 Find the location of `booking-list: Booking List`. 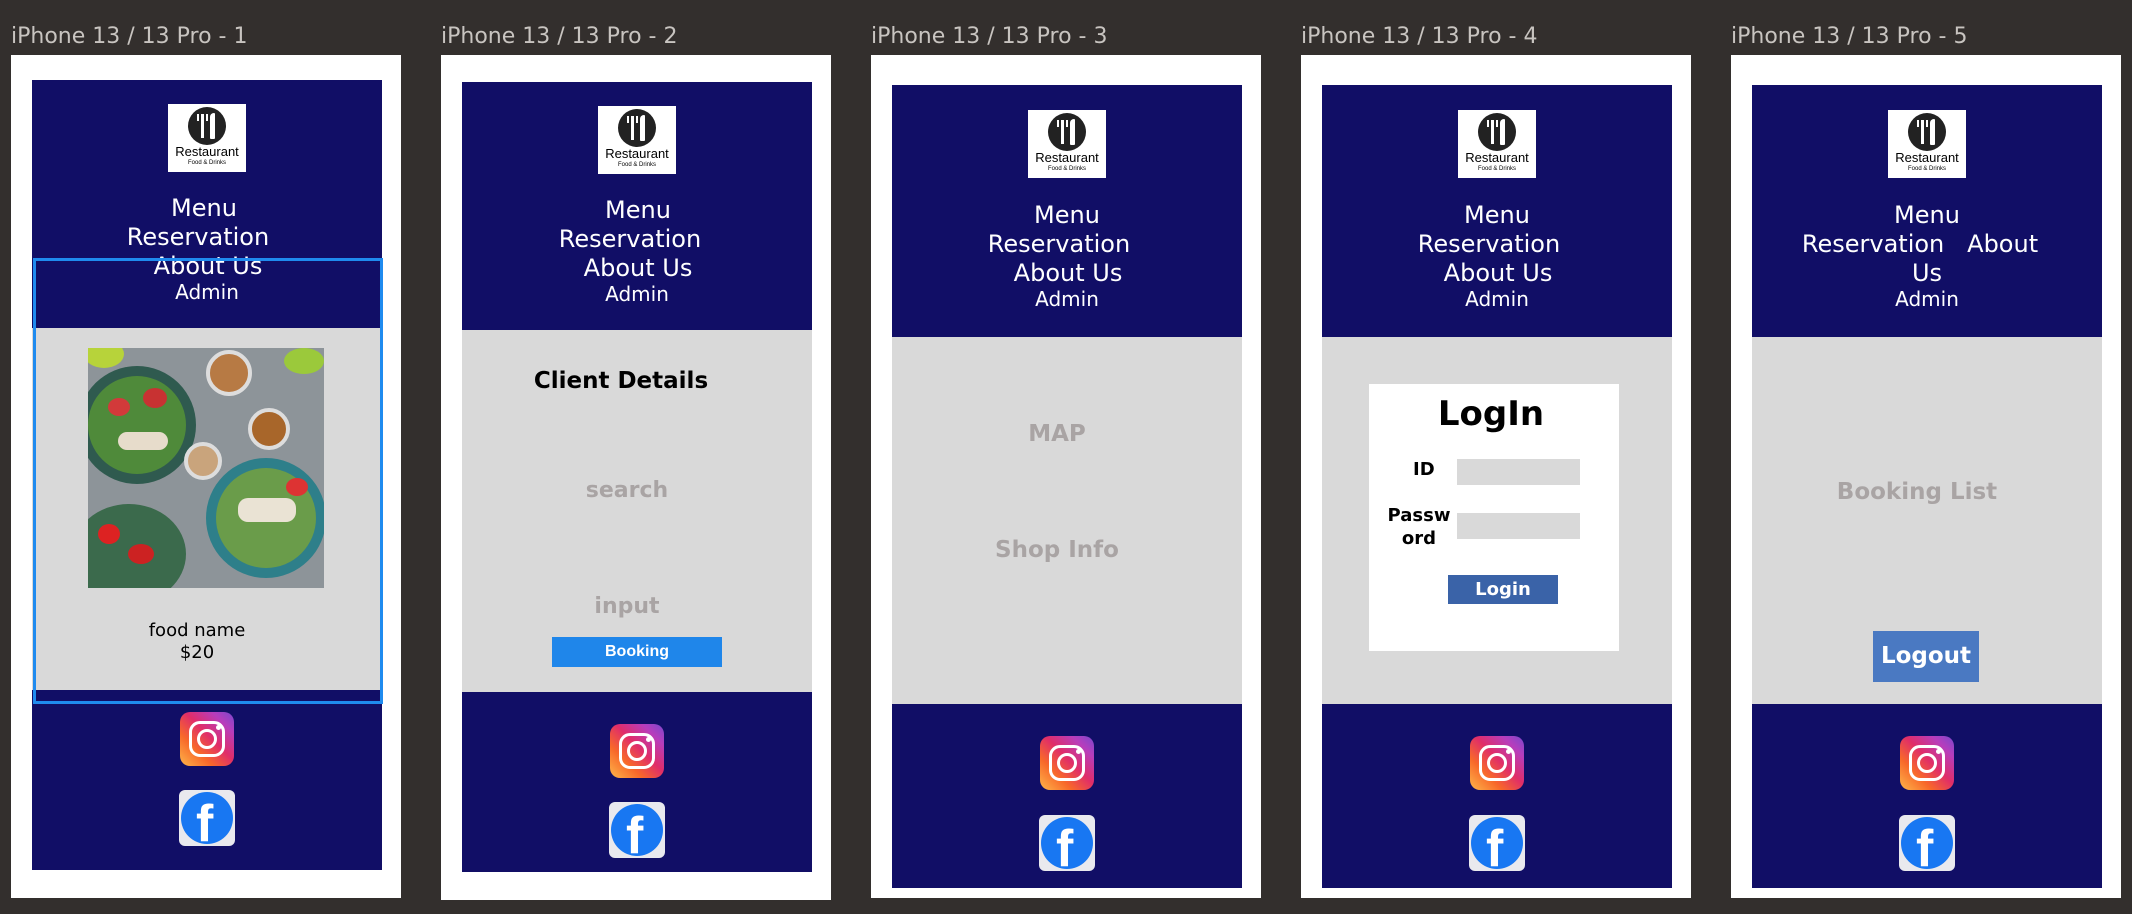

booking-list: Booking List is located at coordinates (1917, 492).